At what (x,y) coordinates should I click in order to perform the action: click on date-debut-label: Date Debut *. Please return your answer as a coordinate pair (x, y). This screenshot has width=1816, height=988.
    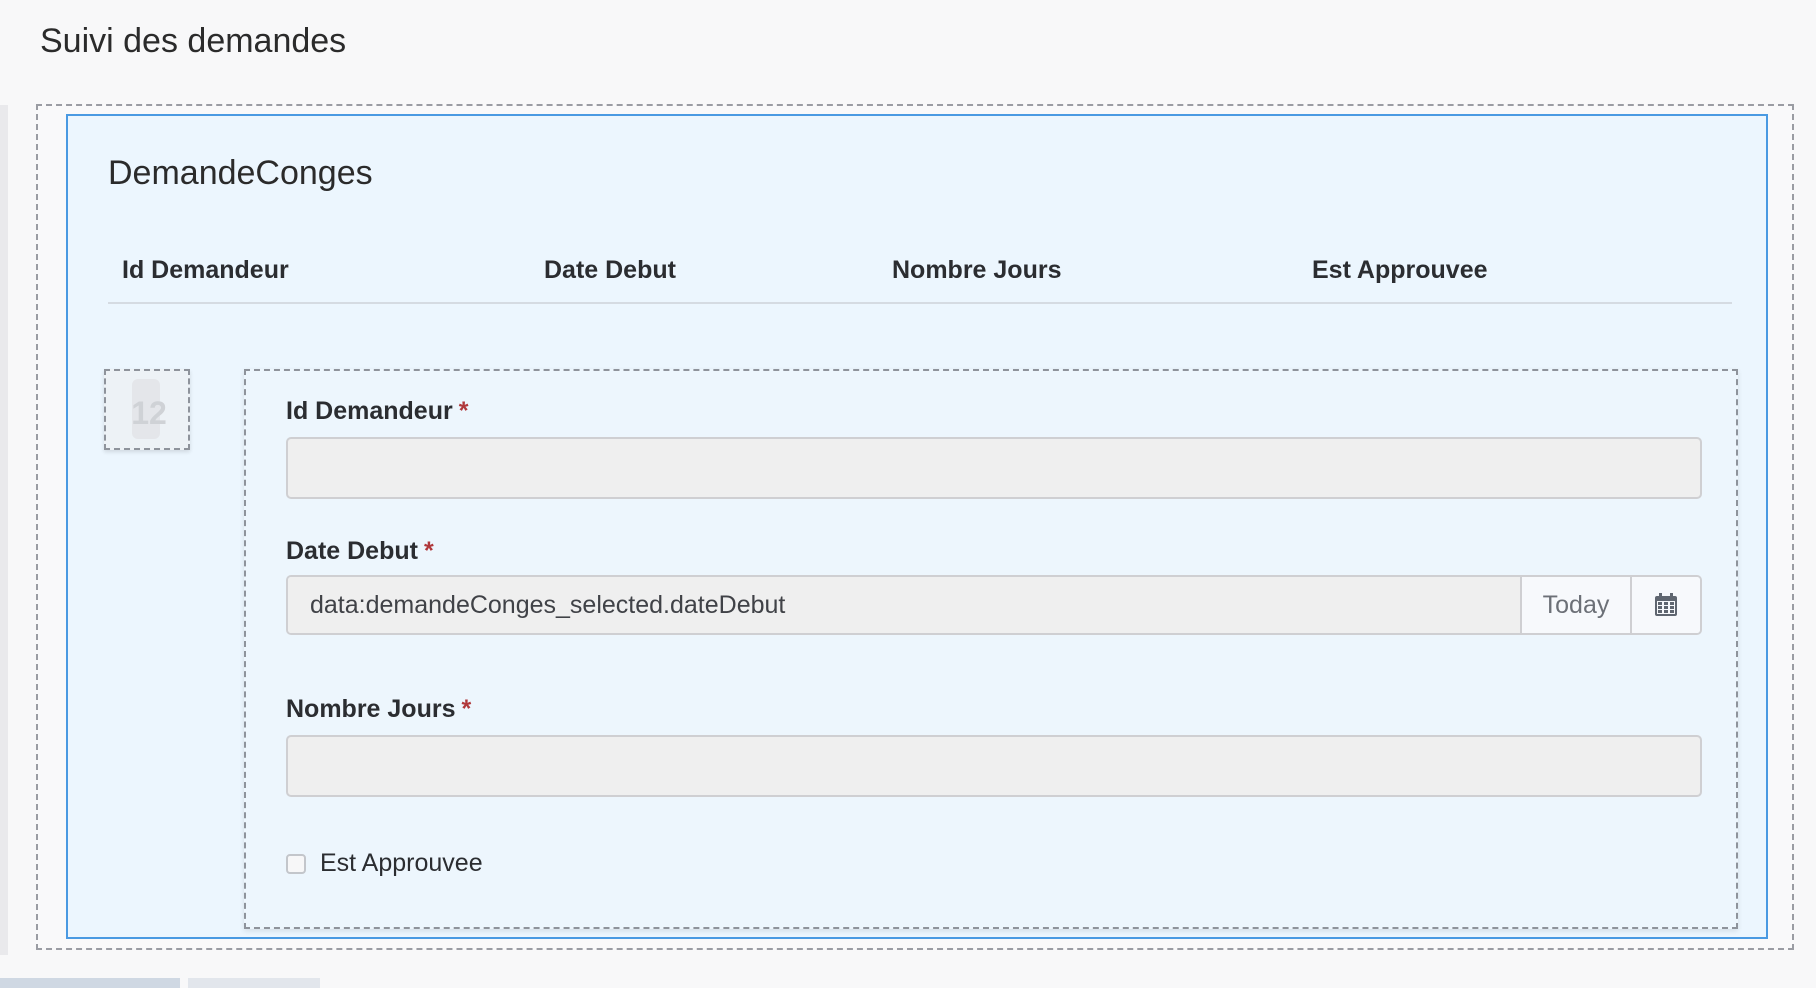
    Looking at the image, I should click on (360, 551).